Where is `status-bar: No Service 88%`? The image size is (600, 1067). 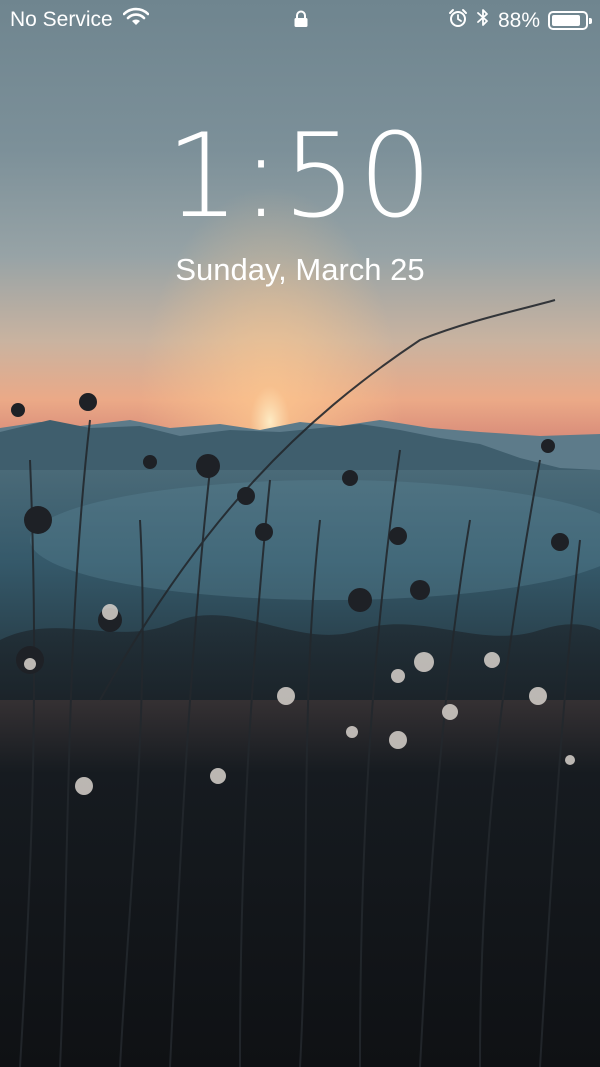 status-bar: No Service 88% is located at coordinates (300, 20).